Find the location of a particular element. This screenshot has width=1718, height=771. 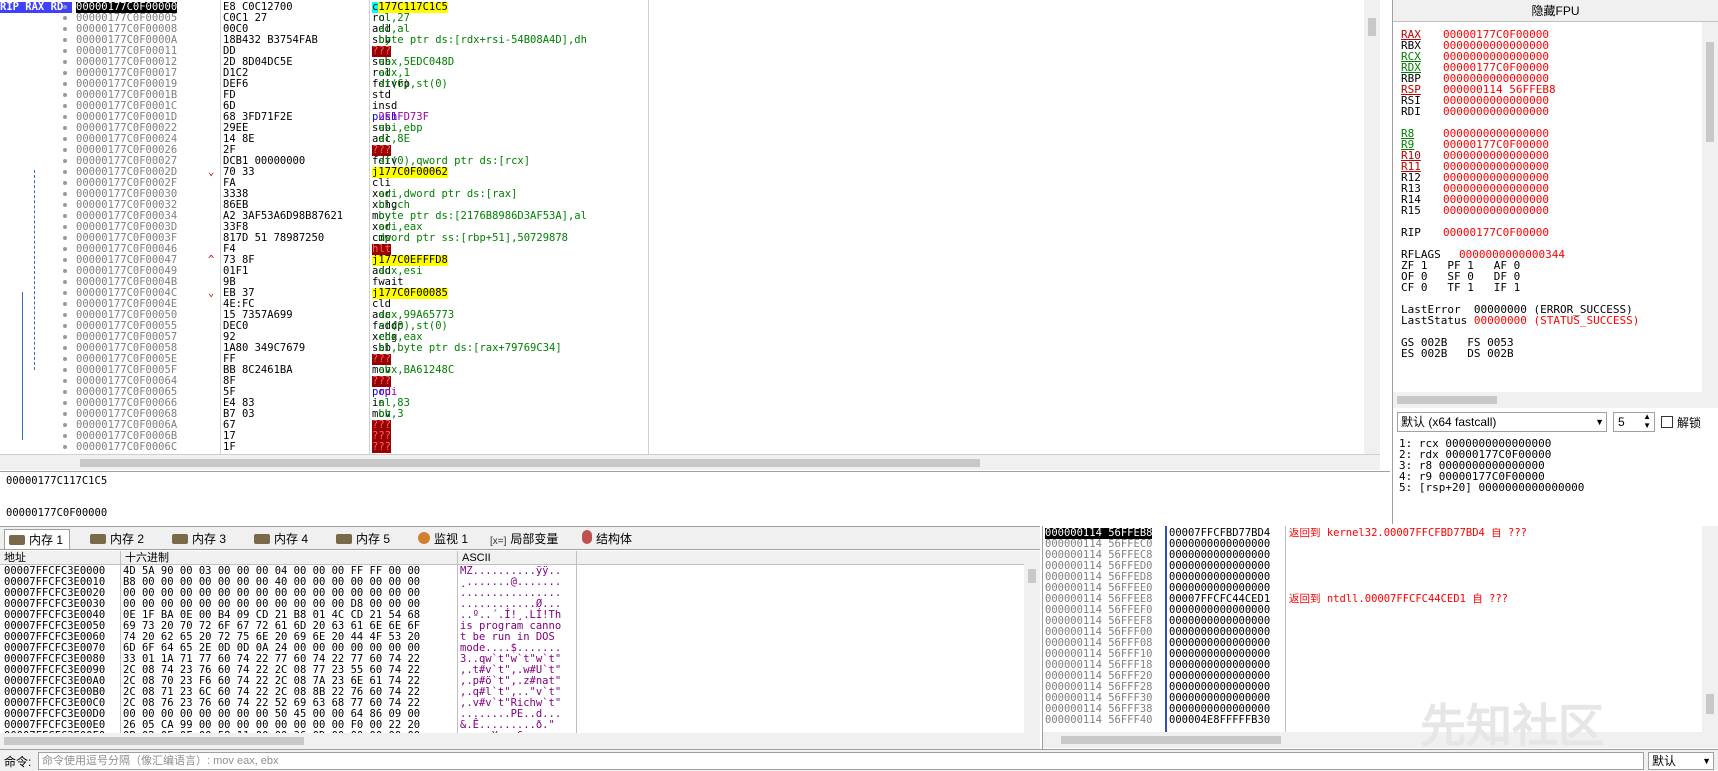

stack-horizontal-scrollbar is located at coordinates (1380, 740).